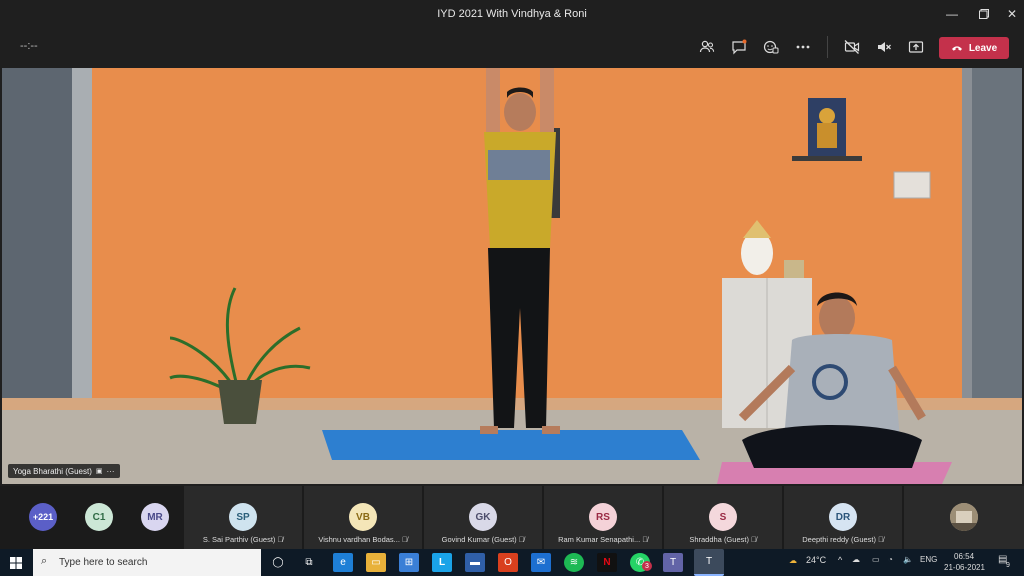  Describe the element at coordinates (856, 559) in the screenshot. I see `onedrive-icon: ☁` at that location.